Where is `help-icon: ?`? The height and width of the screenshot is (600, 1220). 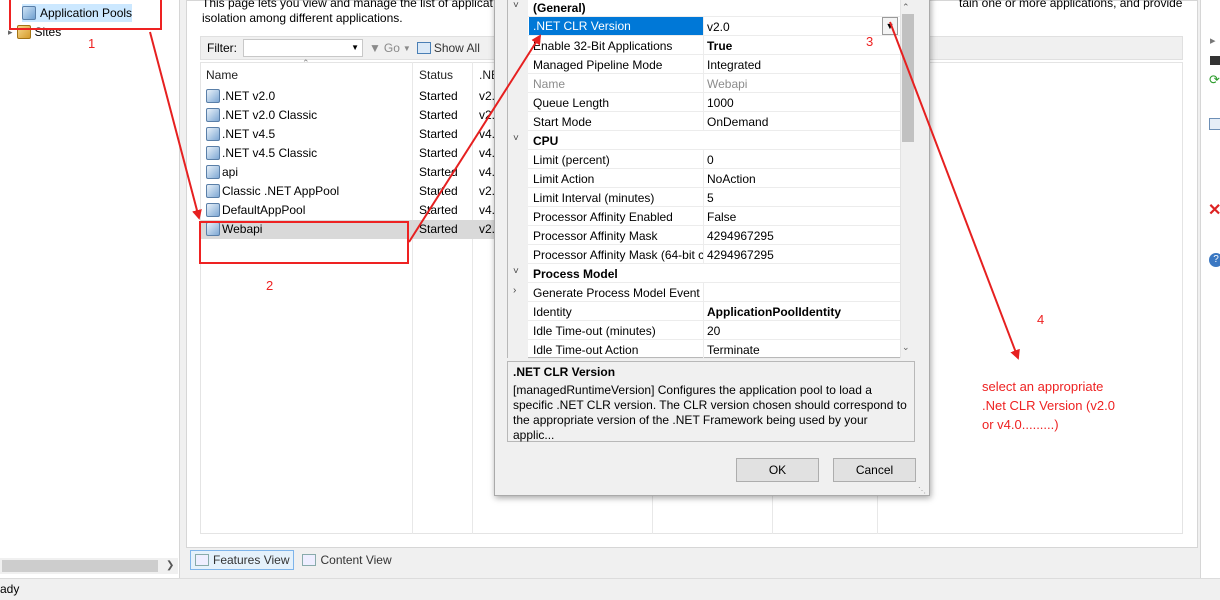 help-icon: ? is located at coordinates (1214, 260).